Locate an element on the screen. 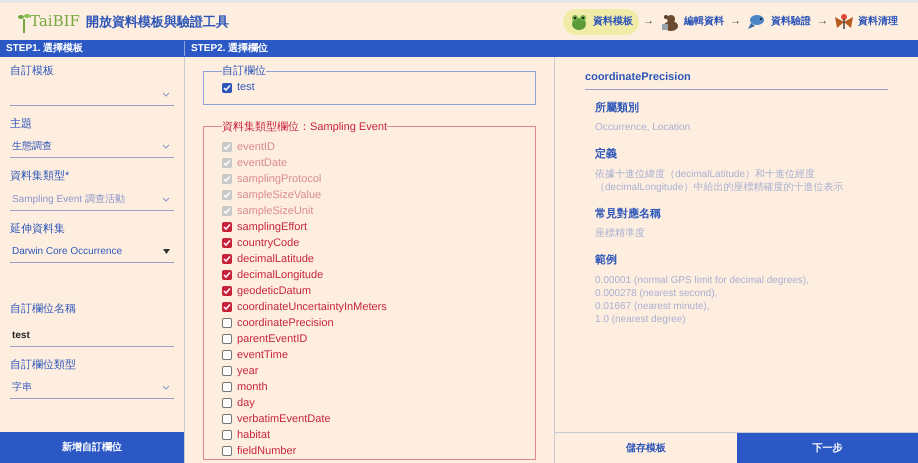 Image resolution: width=918 pixels, height=463 pixels. section-heading: 常見對應名稱 is located at coordinates (628, 214).